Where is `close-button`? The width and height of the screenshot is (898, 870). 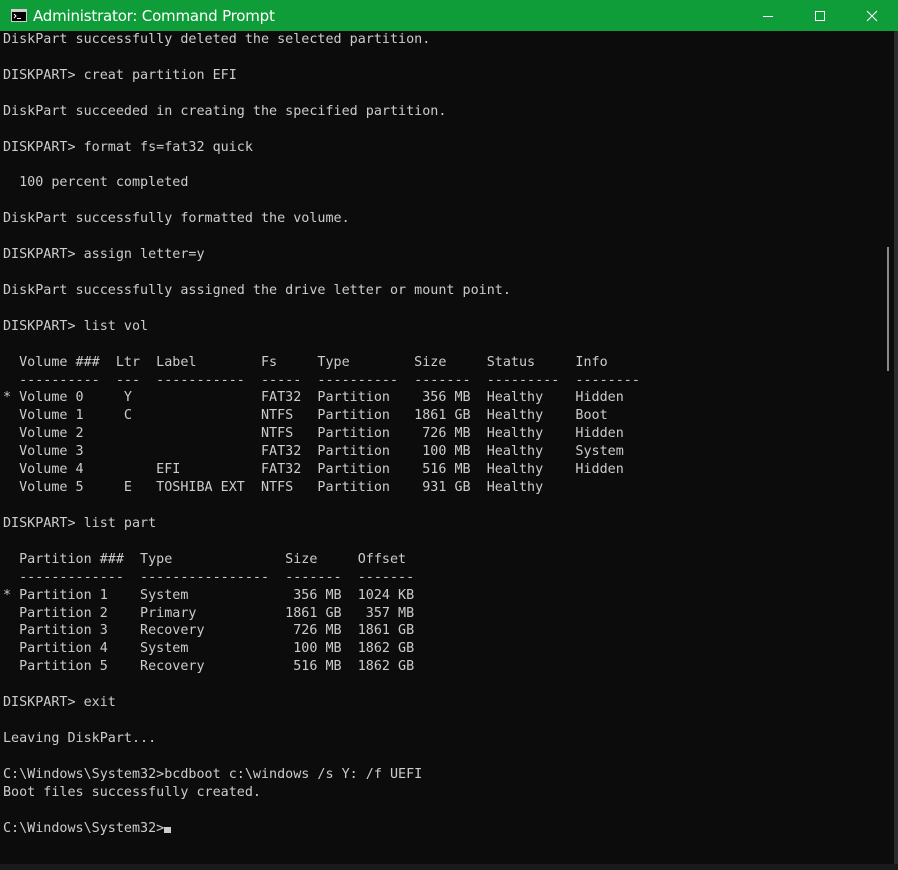
close-button is located at coordinates (872, 15).